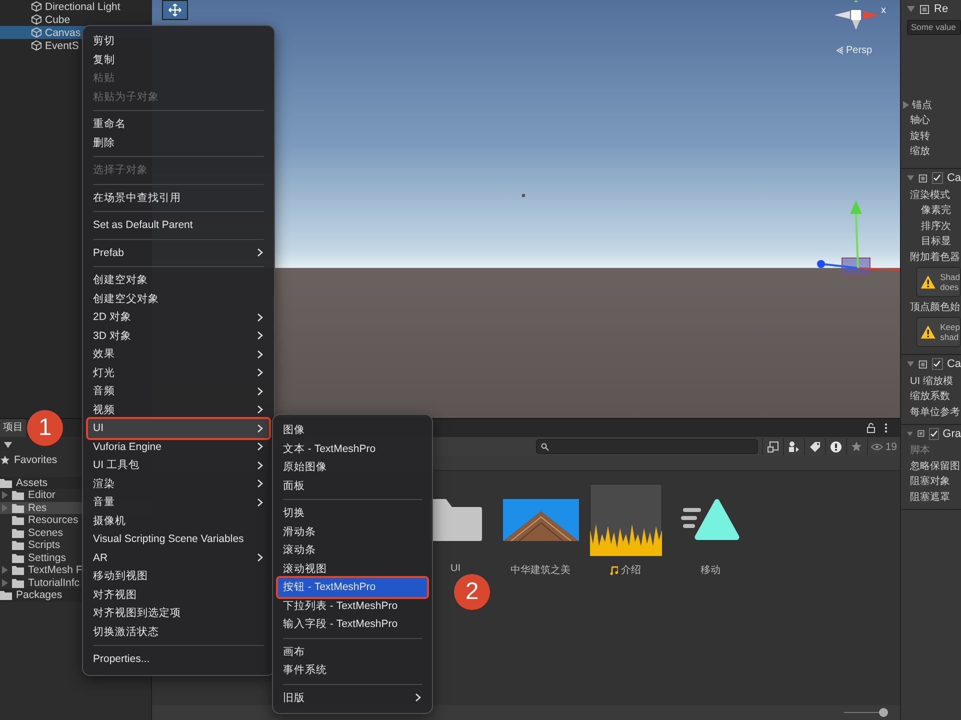 The image size is (961, 720). Describe the element at coordinates (941, 9) in the screenshot. I see `component-title: Re` at that location.